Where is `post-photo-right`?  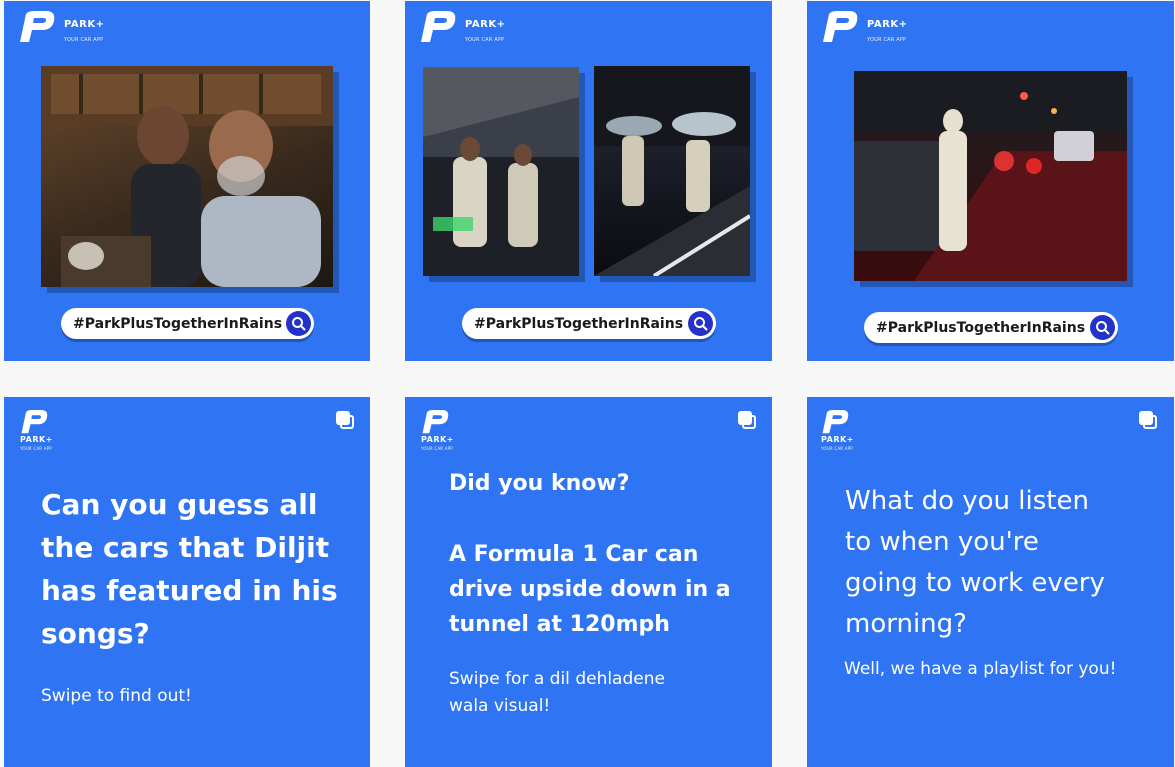
post-photo-right is located at coordinates (672, 171).